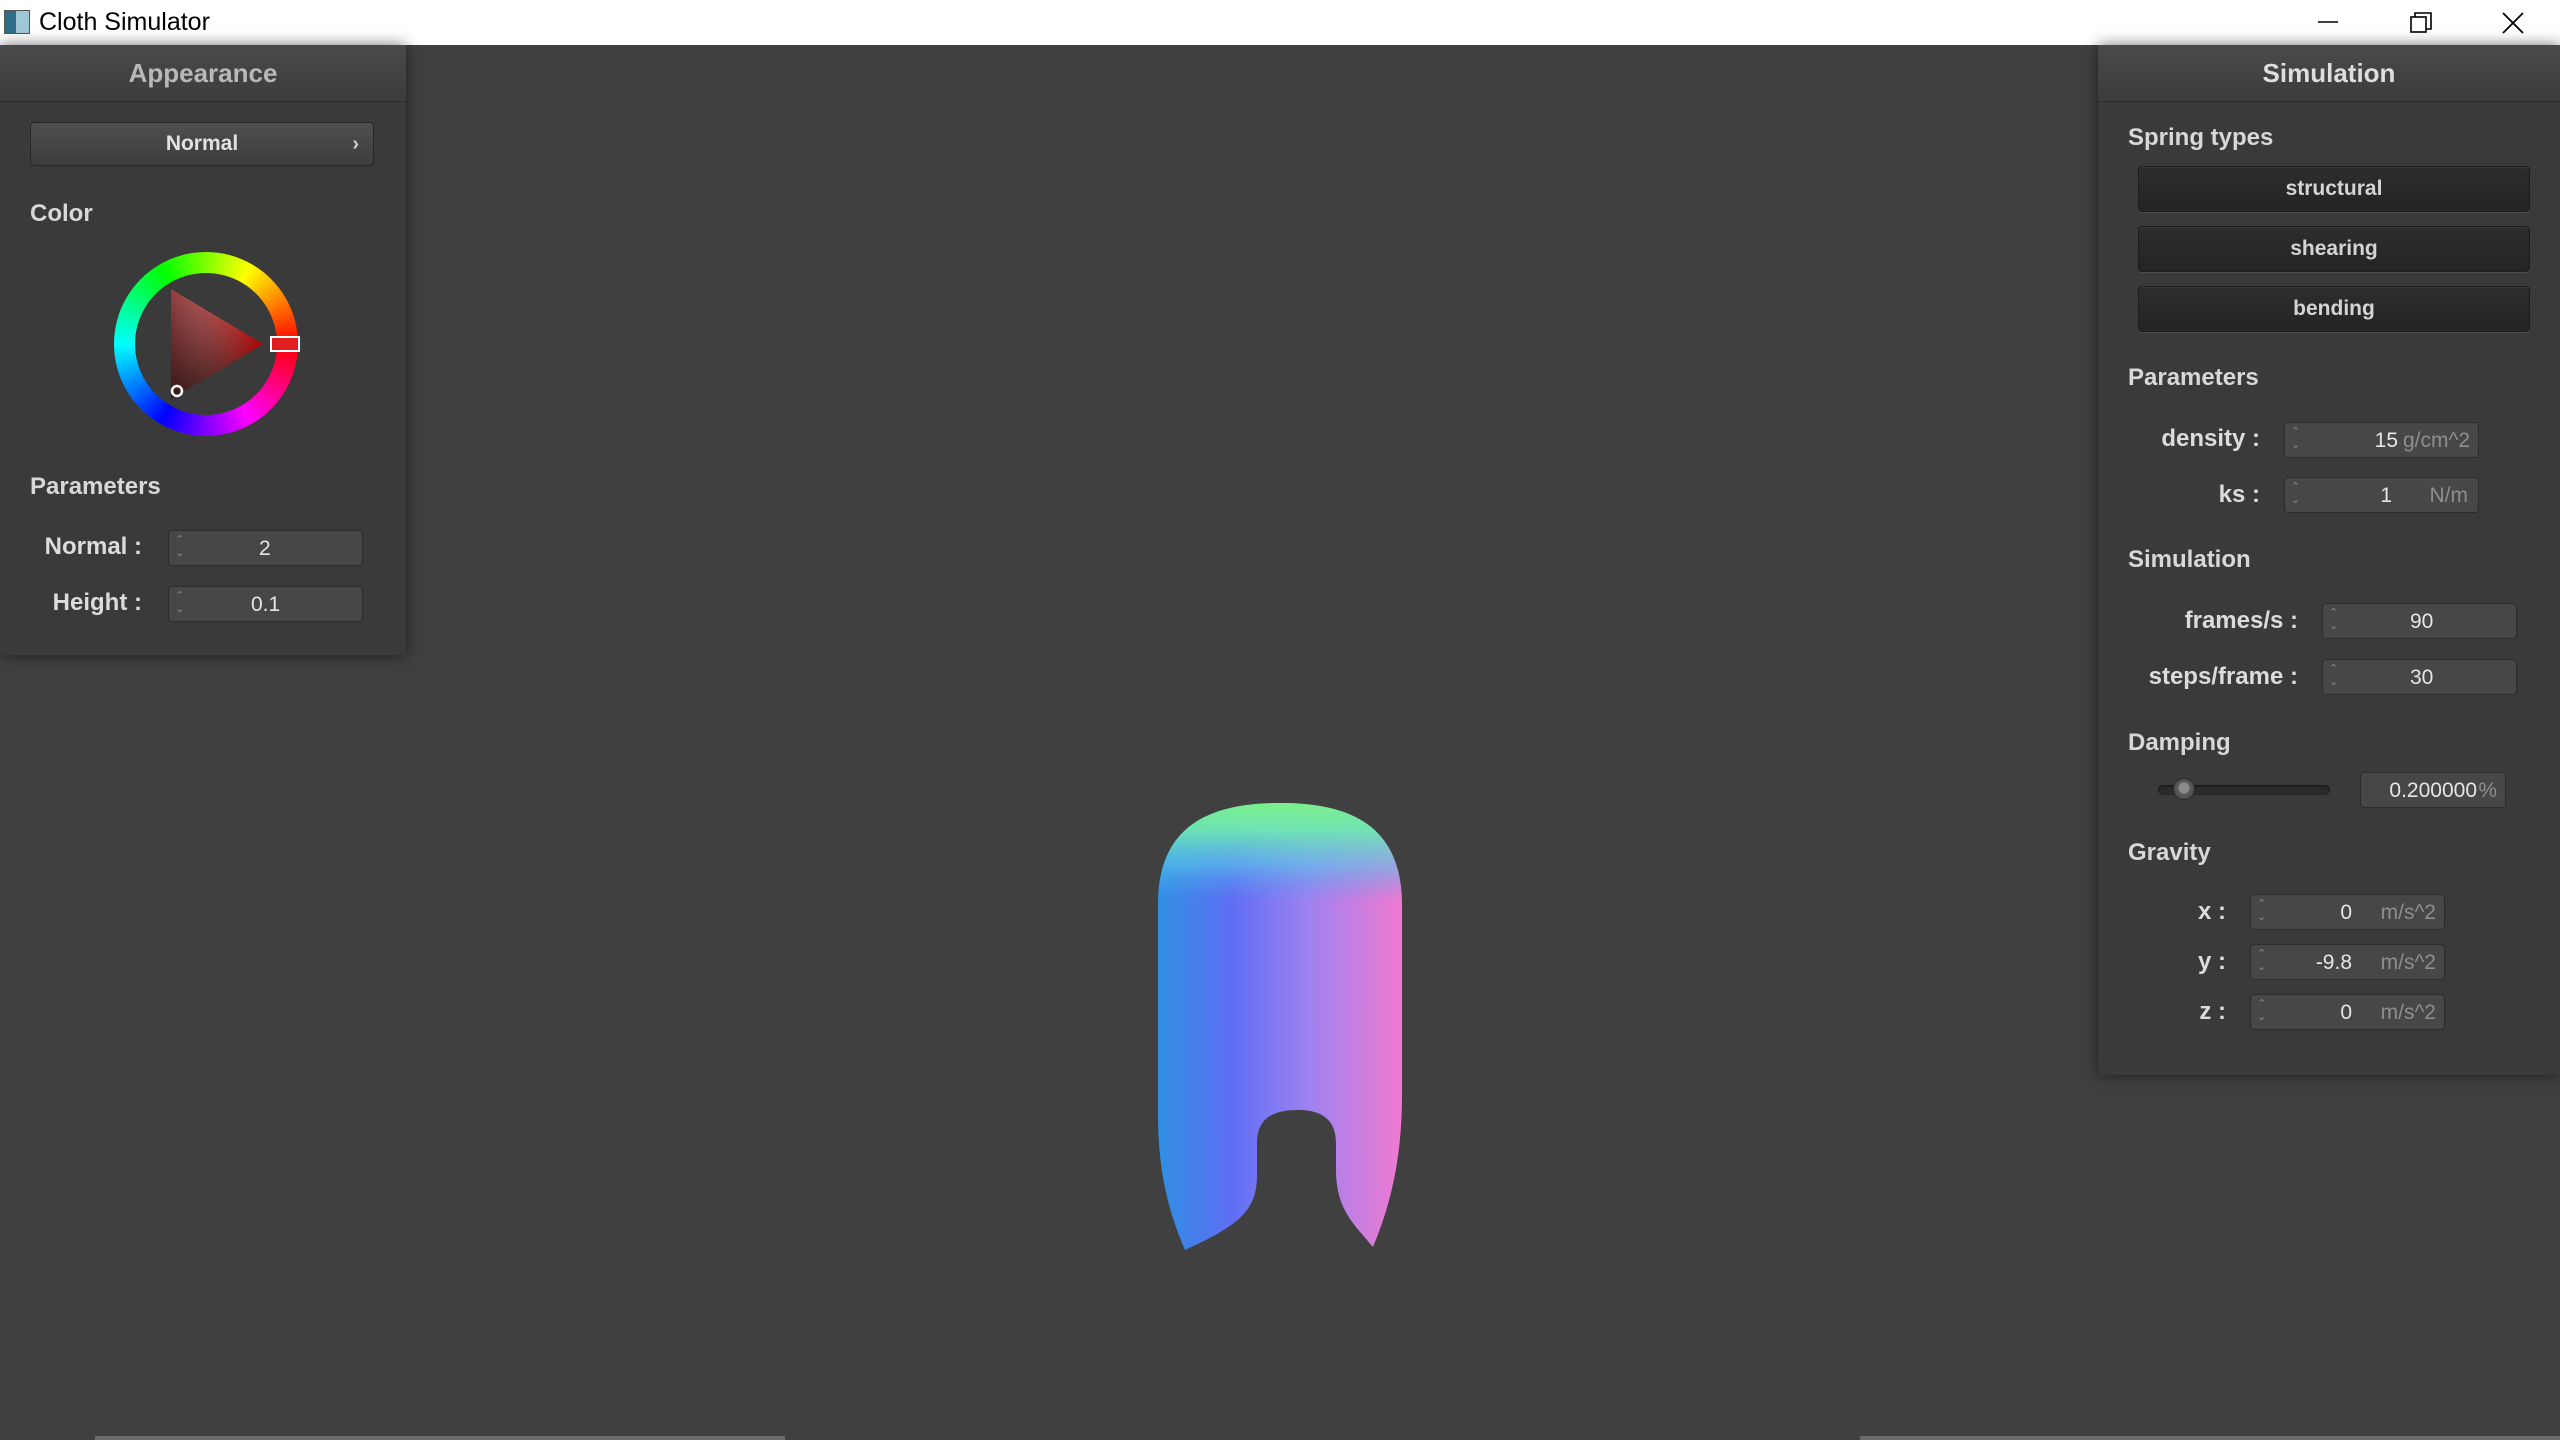 The image size is (2560, 1440). I want to click on maximize-button, so click(2420, 22).